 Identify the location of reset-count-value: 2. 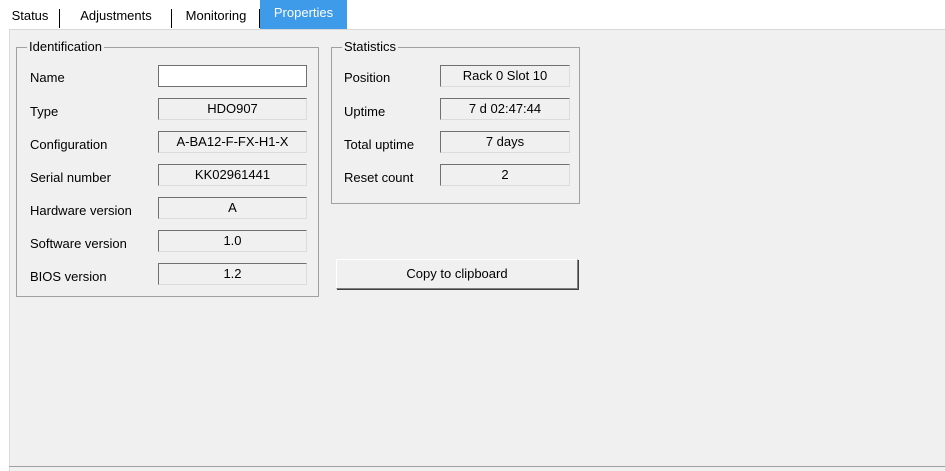
(505, 175).